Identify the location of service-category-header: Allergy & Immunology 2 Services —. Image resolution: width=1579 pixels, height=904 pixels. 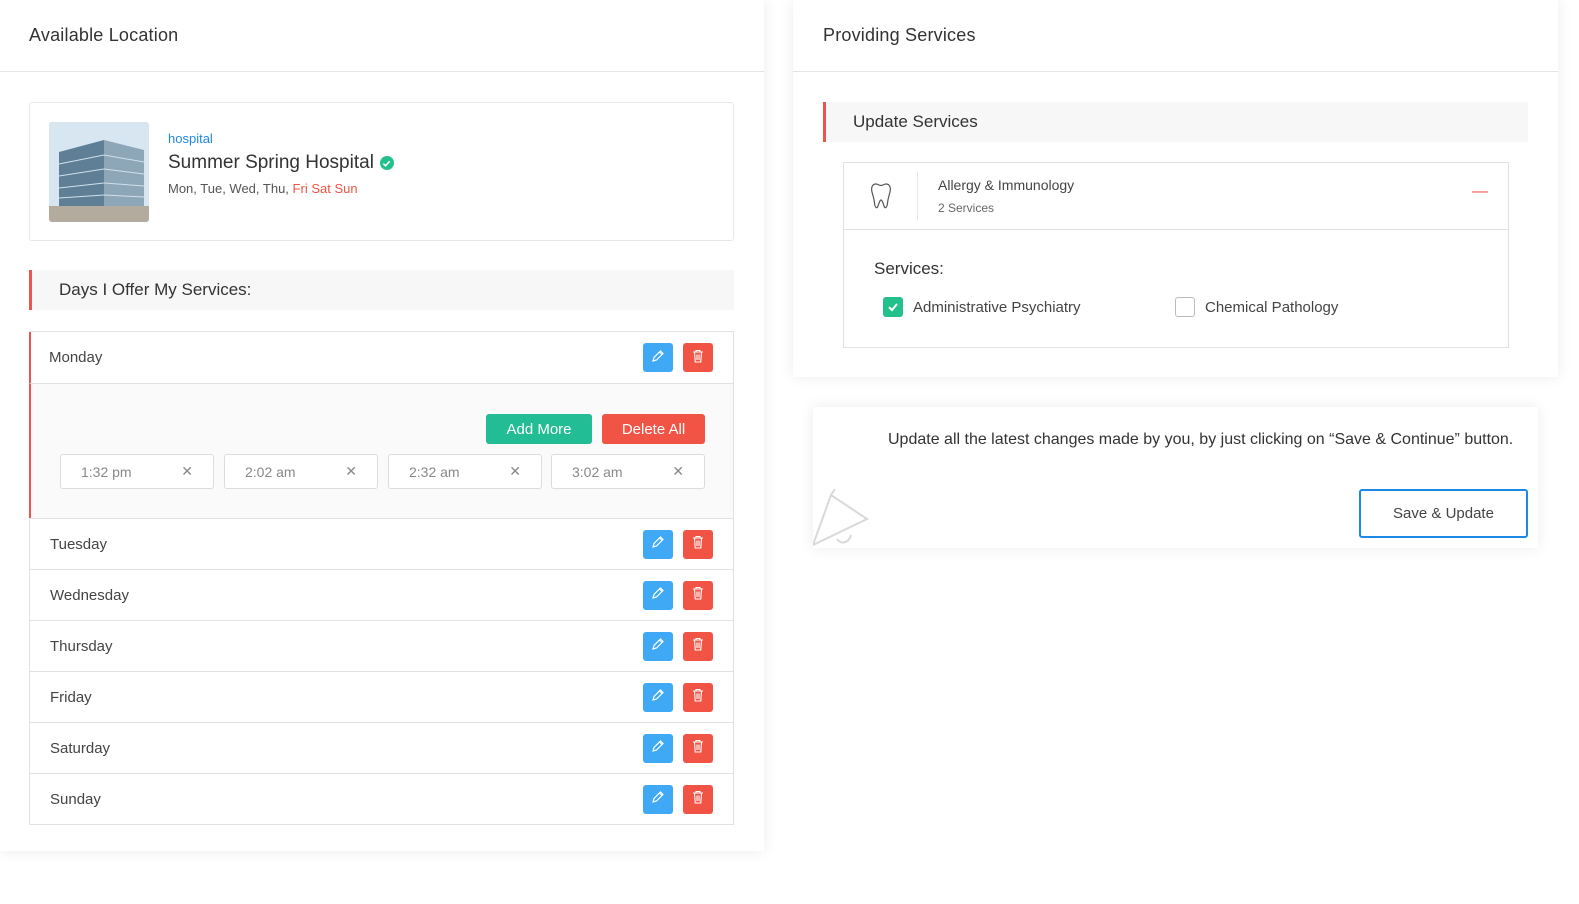
(1176, 196).